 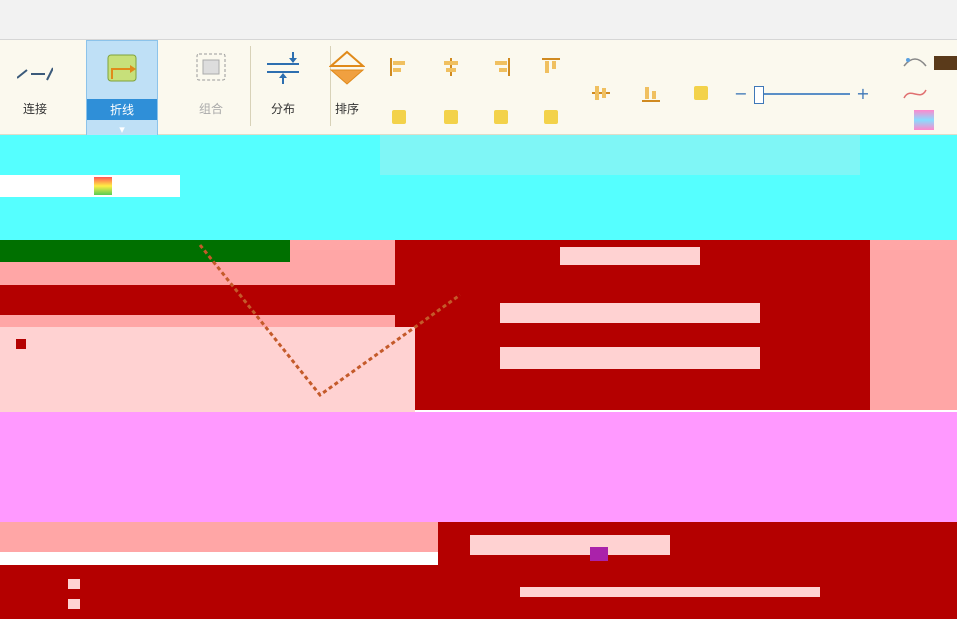 I want to click on connector-label: 连接, so click(x=34, y=109).